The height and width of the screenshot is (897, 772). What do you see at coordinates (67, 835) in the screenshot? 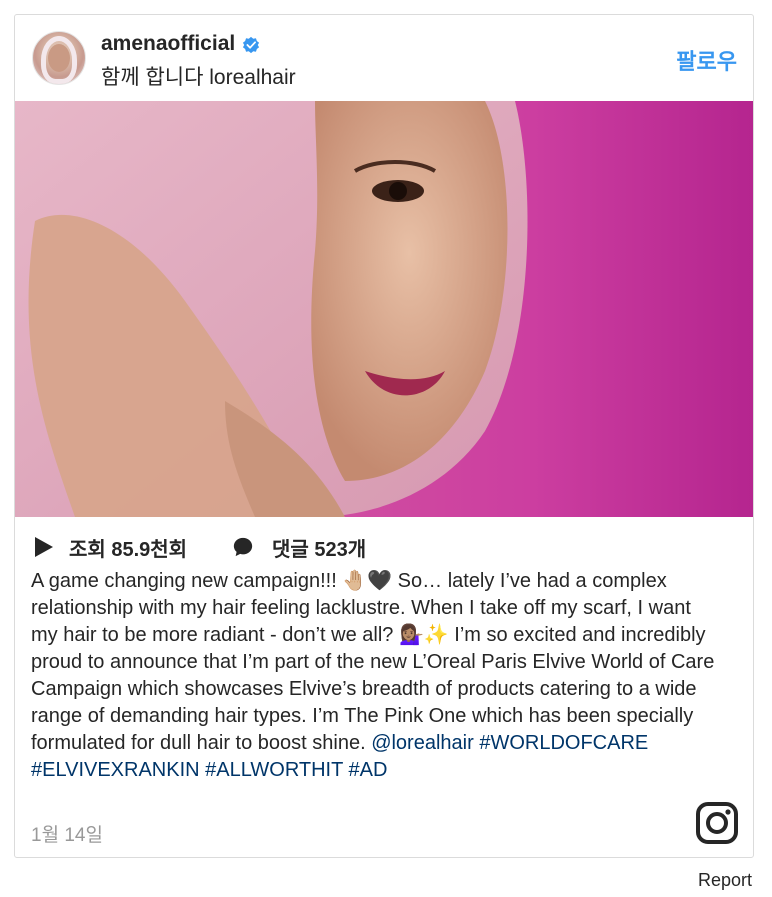
I see `post-date: 1월 14일` at bounding box center [67, 835].